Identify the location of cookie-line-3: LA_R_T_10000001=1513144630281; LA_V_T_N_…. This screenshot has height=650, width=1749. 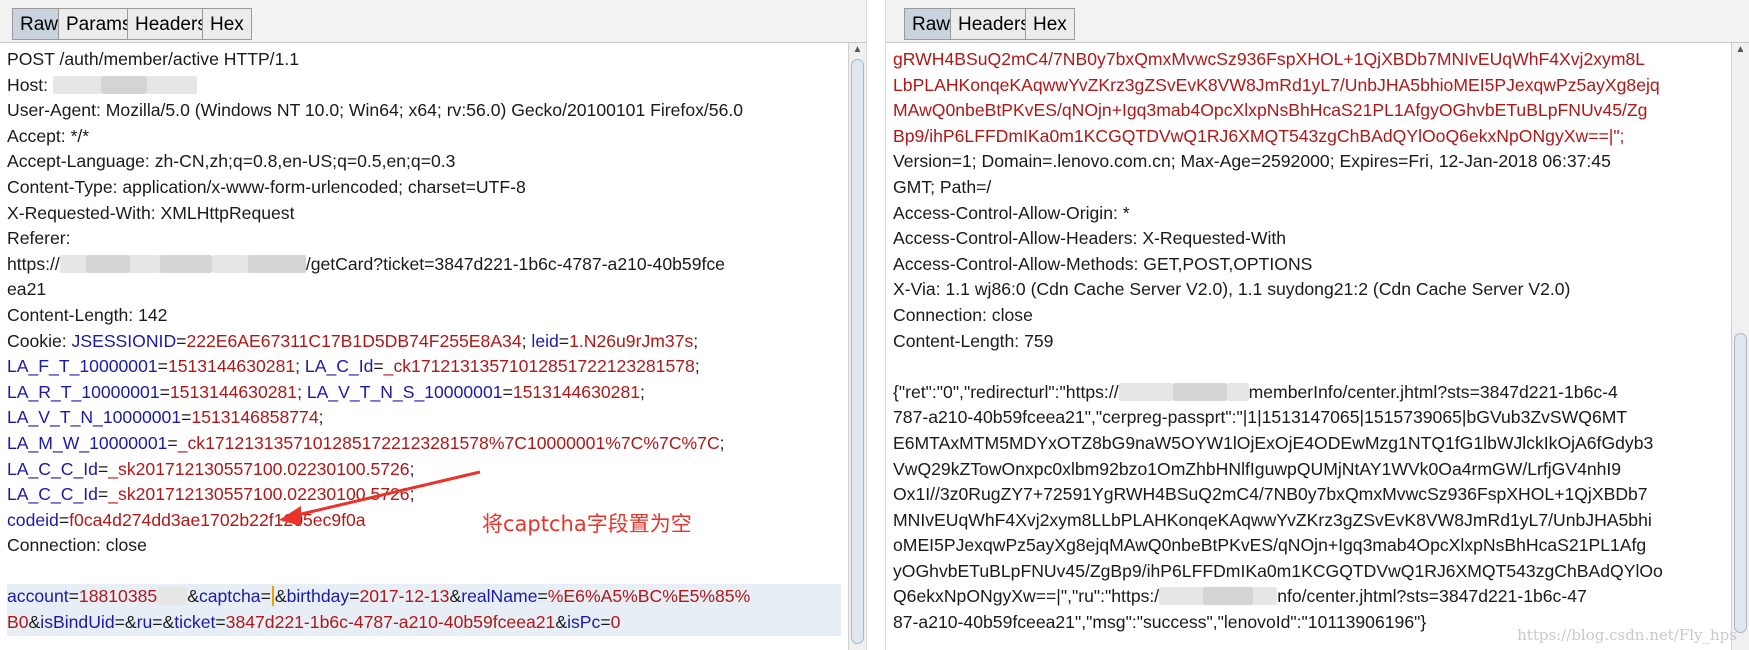
(326, 391).